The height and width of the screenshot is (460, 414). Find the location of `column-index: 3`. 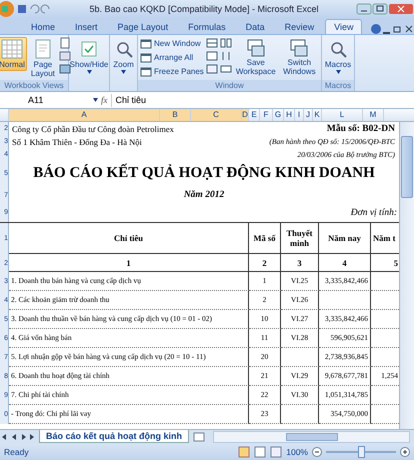

column-index: 3 is located at coordinates (300, 263).